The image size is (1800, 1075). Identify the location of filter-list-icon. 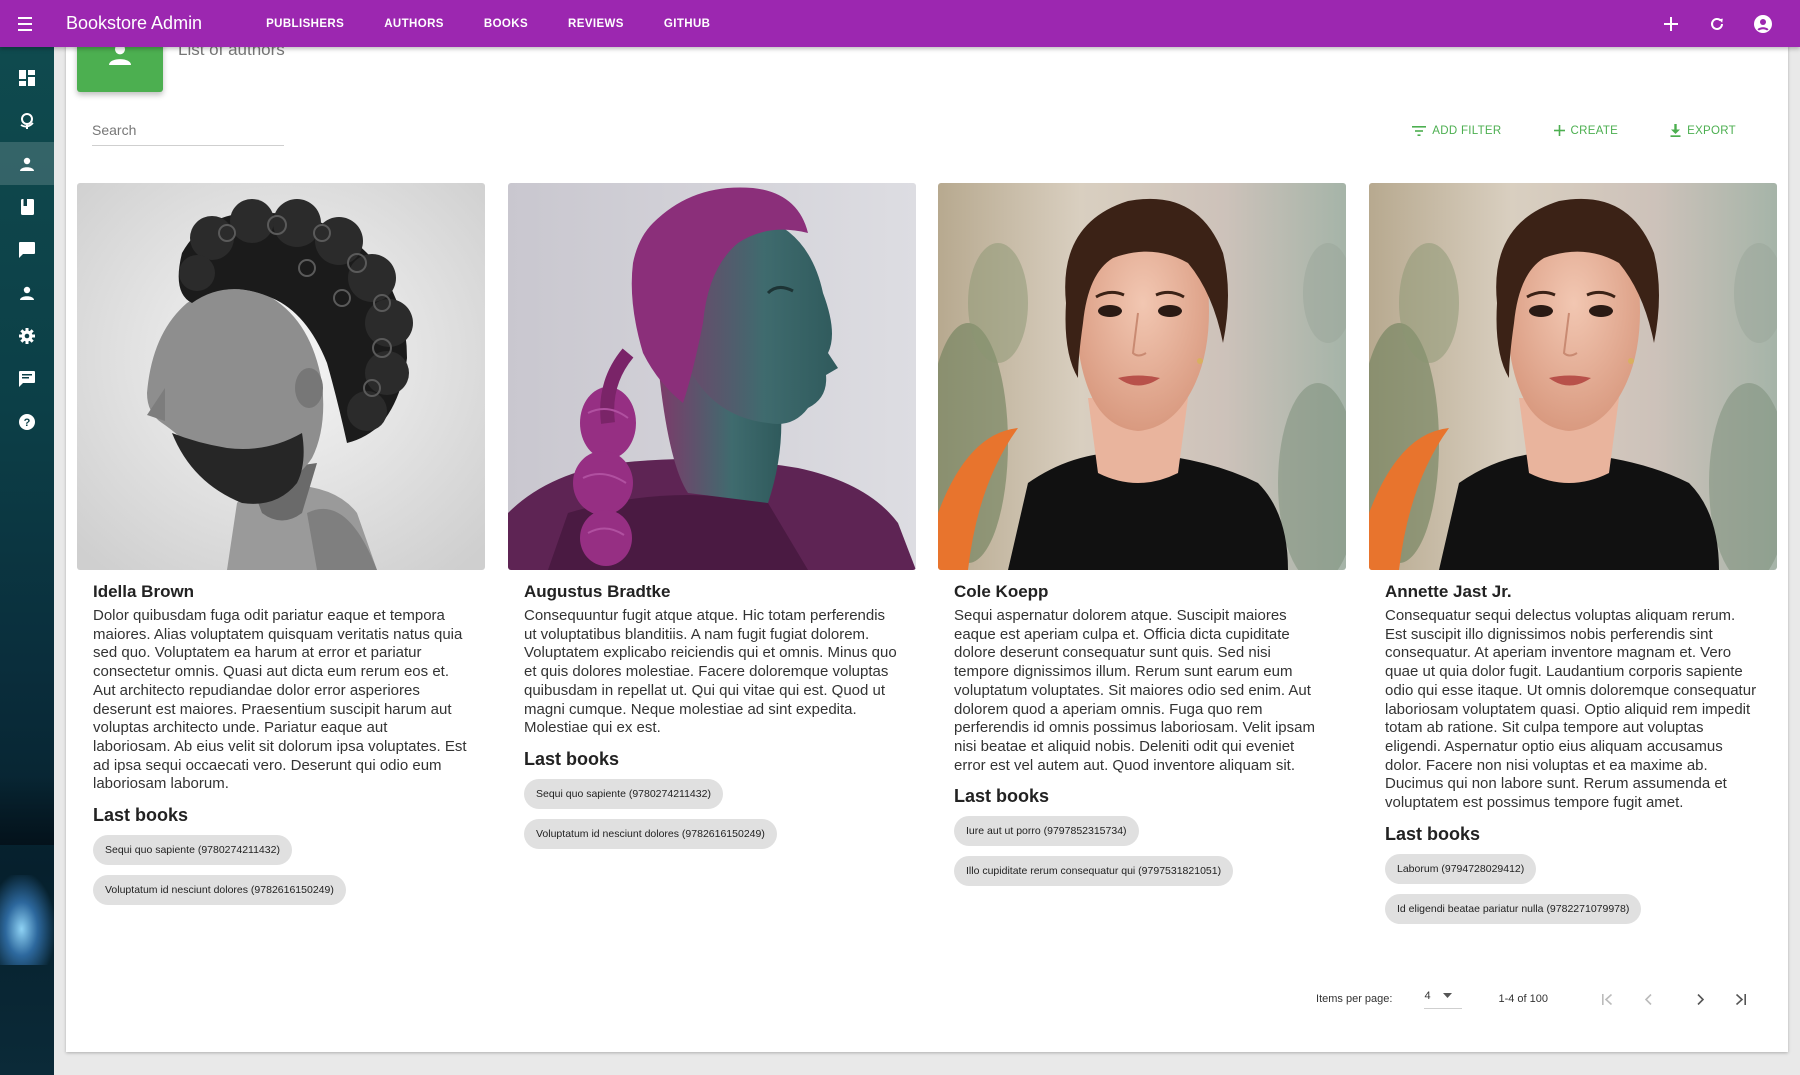
(1419, 130).